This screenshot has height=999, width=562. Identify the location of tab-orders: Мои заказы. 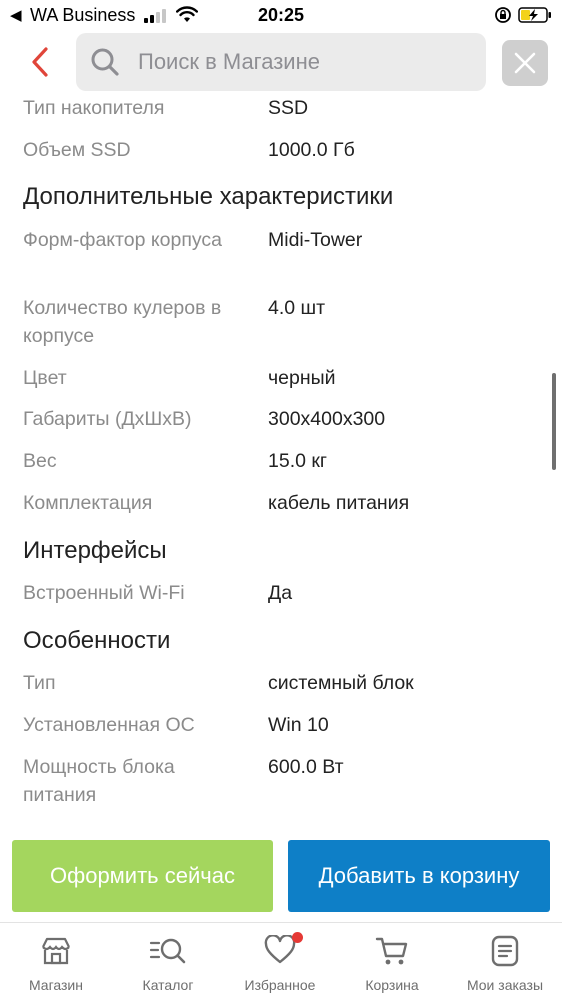
(505, 961).